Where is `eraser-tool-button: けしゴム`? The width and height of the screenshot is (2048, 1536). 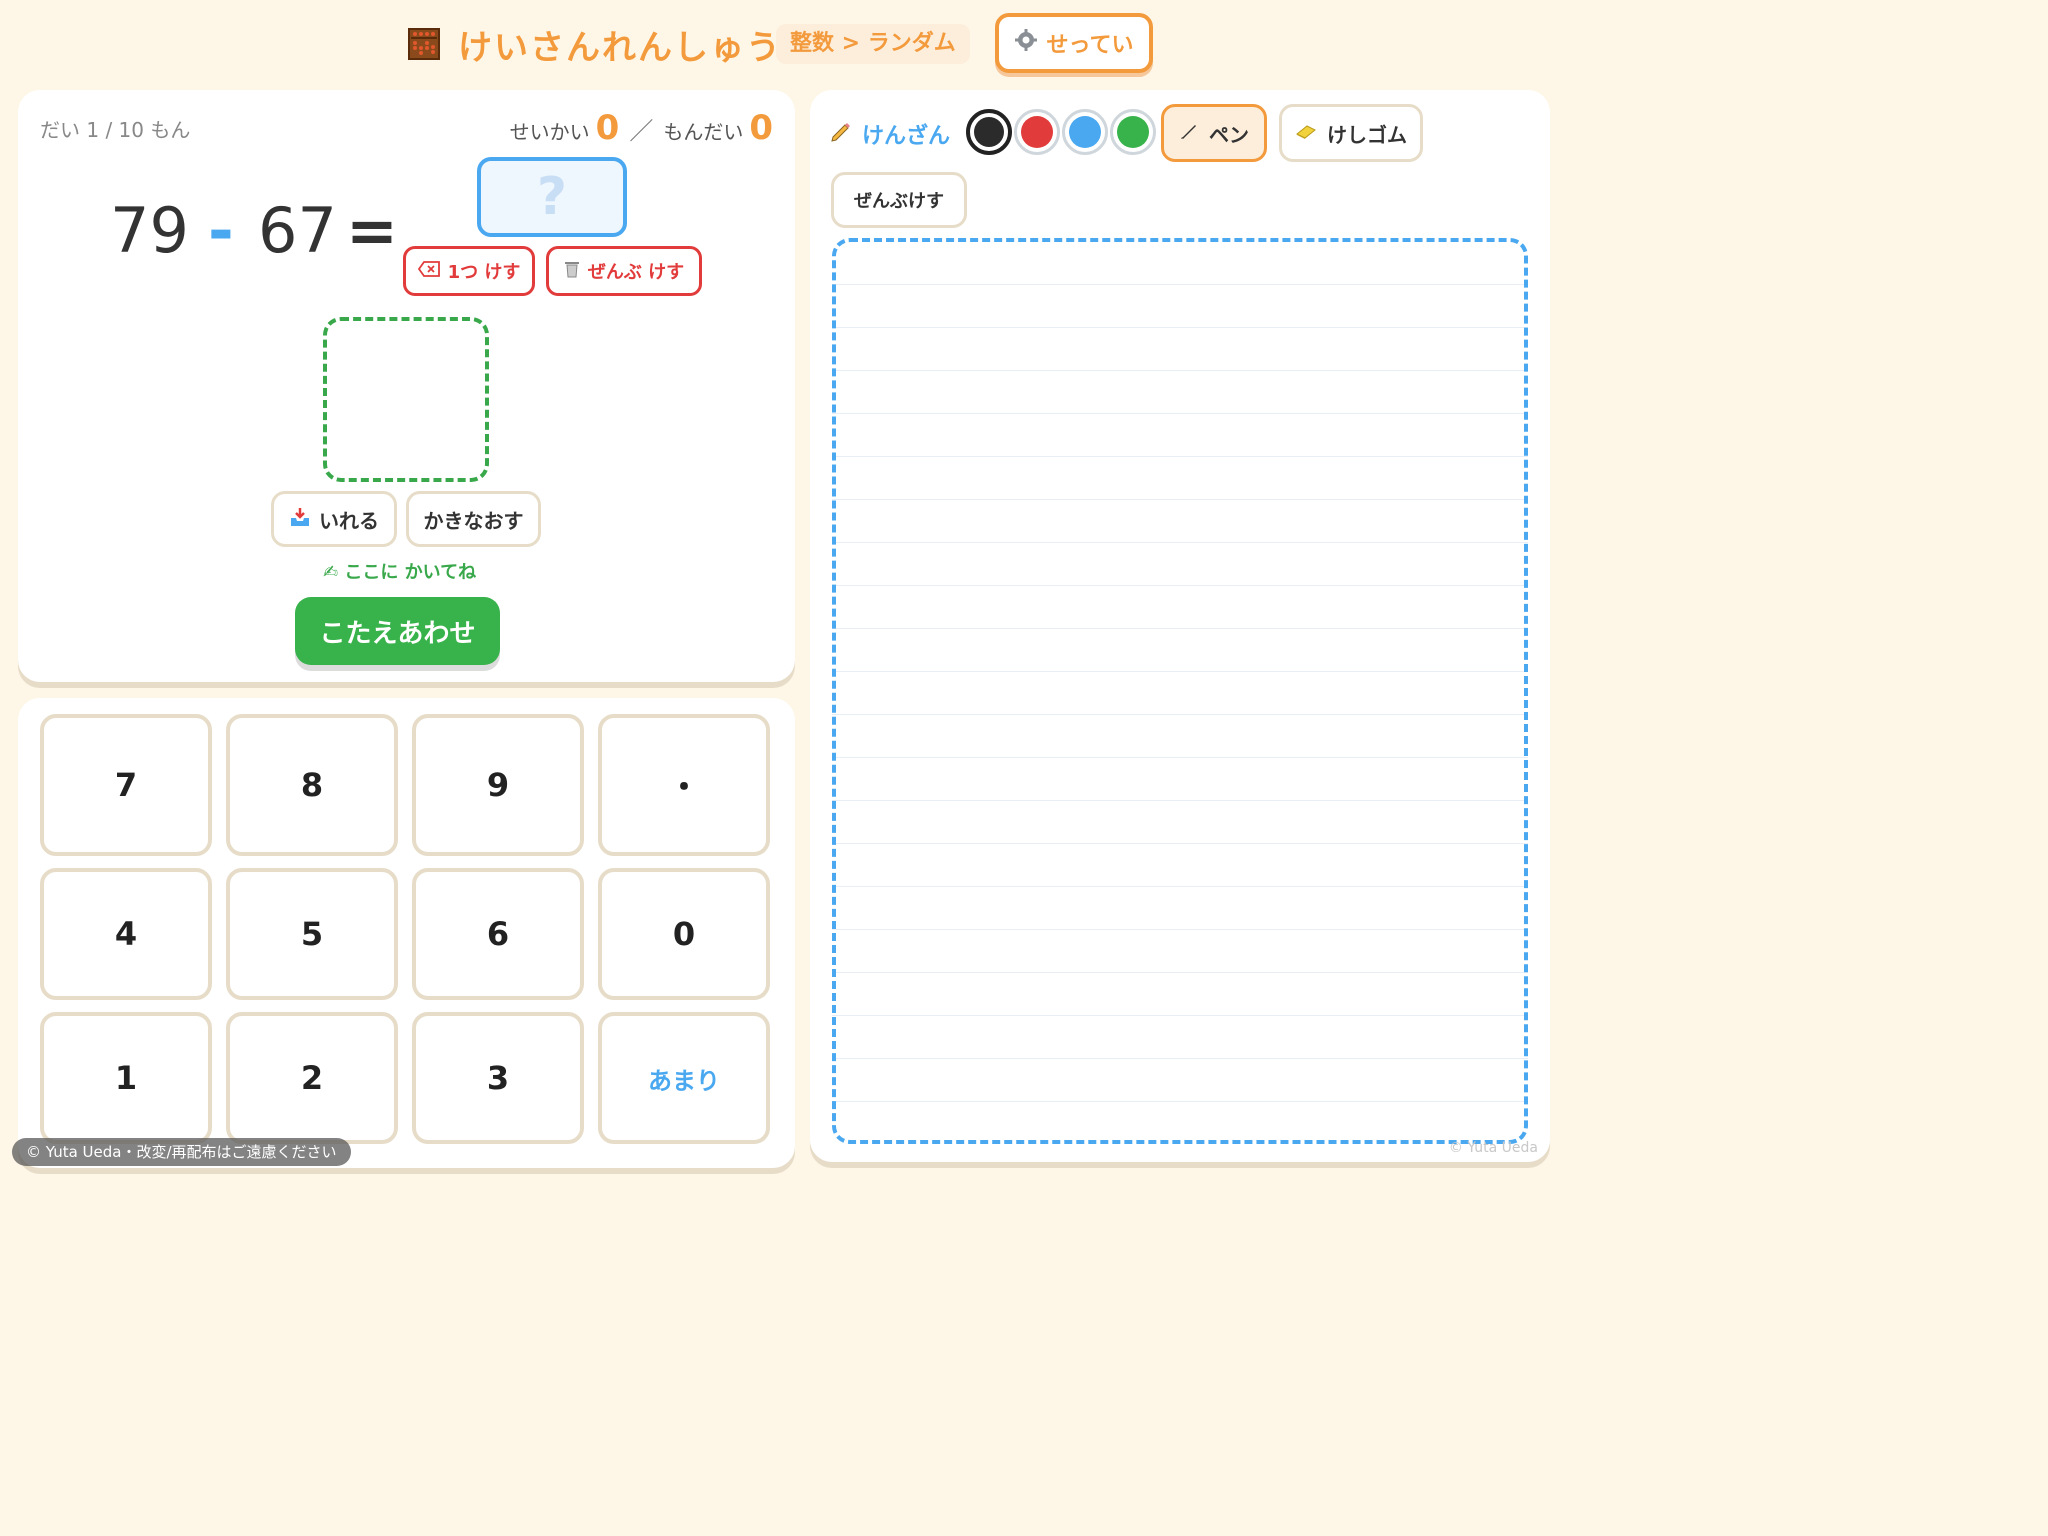
eraser-tool-button: けしゴム is located at coordinates (1351, 133).